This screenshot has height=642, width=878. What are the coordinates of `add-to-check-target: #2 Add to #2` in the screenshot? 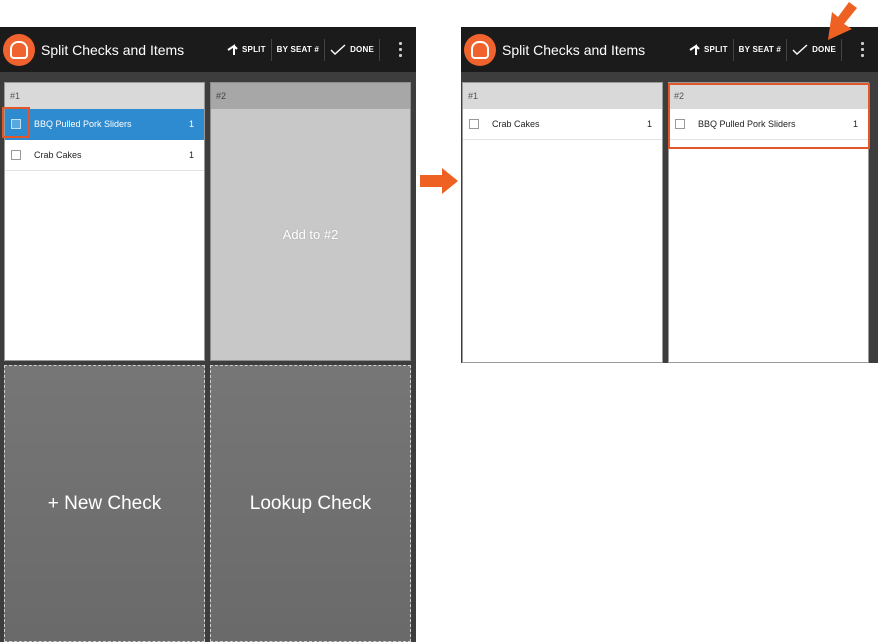 It's located at (310, 221).